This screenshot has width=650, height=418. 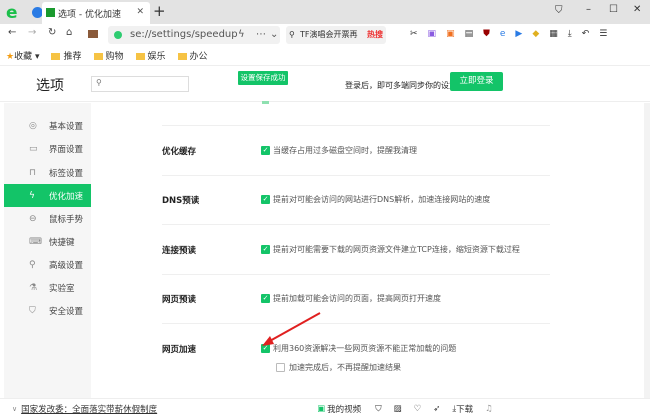 I want to click on red-arrow-annotation, so click(x=291, y=329).